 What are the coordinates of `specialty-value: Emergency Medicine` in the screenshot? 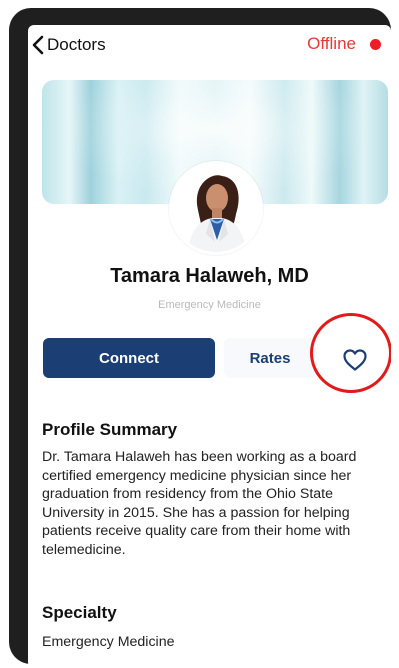 It's located at (108, 642).